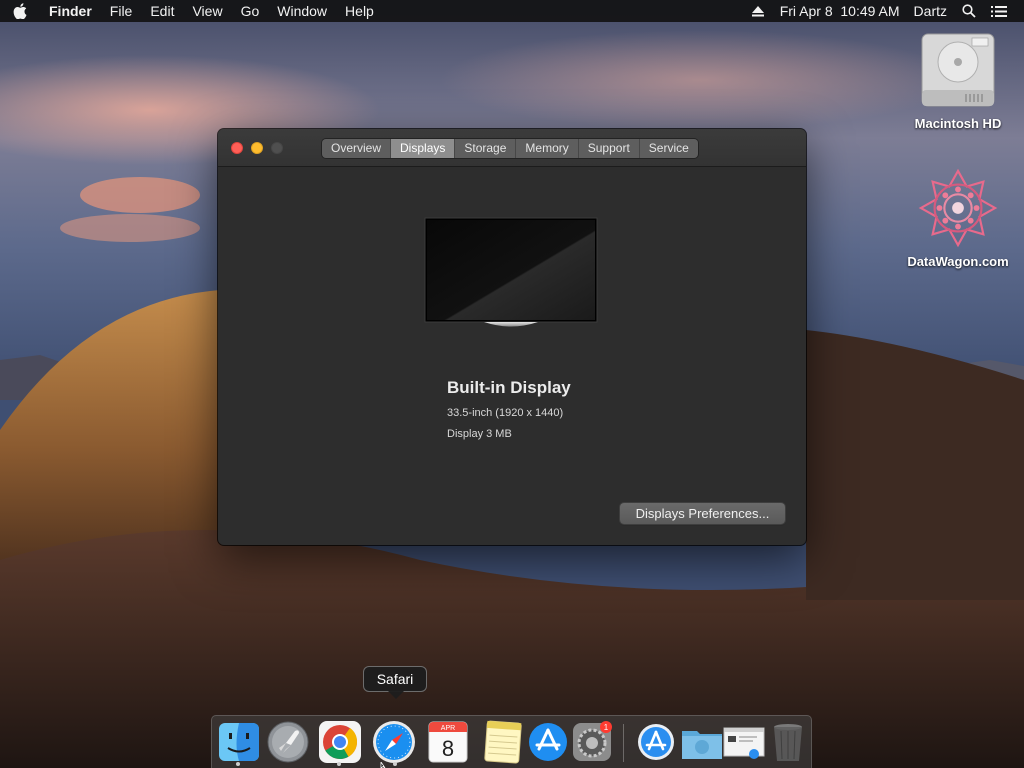 The image size is (1024, 768). I want to click on calendar-day: 8, so click(448, 748).